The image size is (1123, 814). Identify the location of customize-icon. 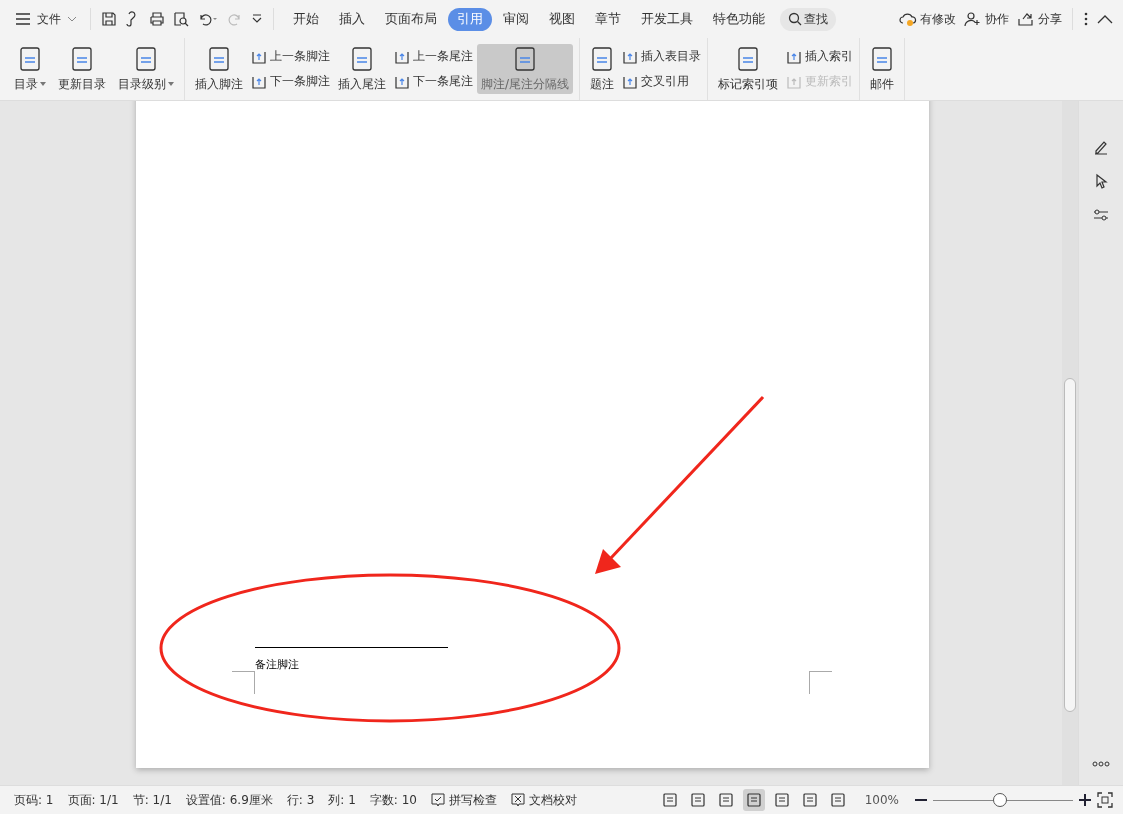
(257, 19).